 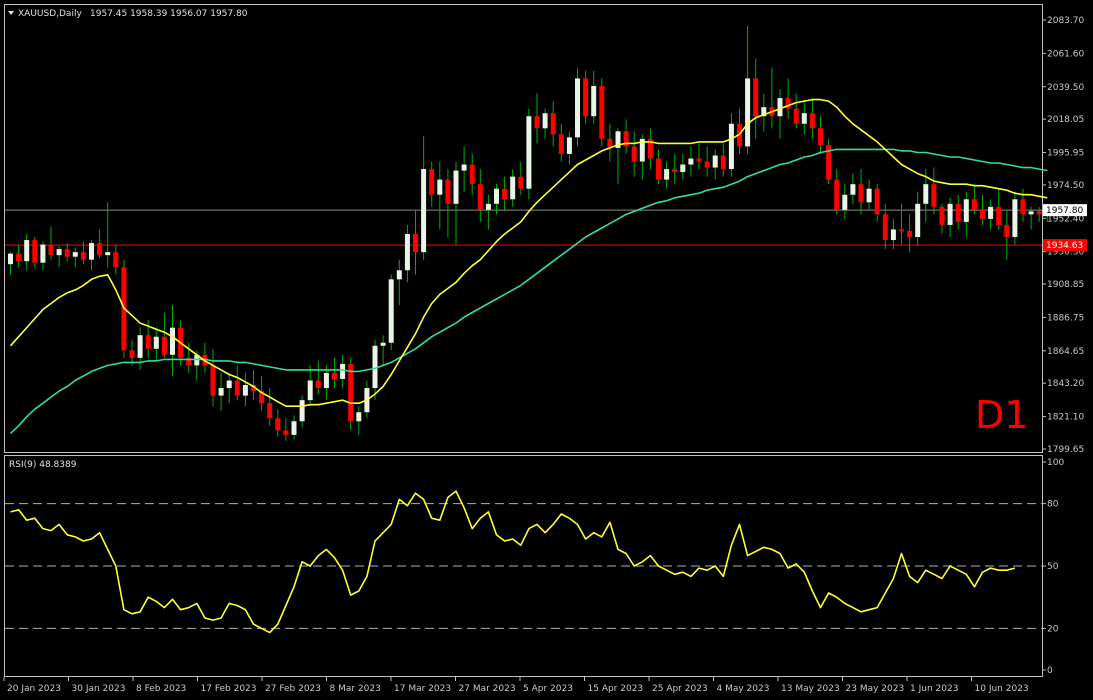 What do you see at coordinates (934, 689) in the screenshot?
I see `time-tick-label: 1 Jun 2023` at bounding box center [934, 689].